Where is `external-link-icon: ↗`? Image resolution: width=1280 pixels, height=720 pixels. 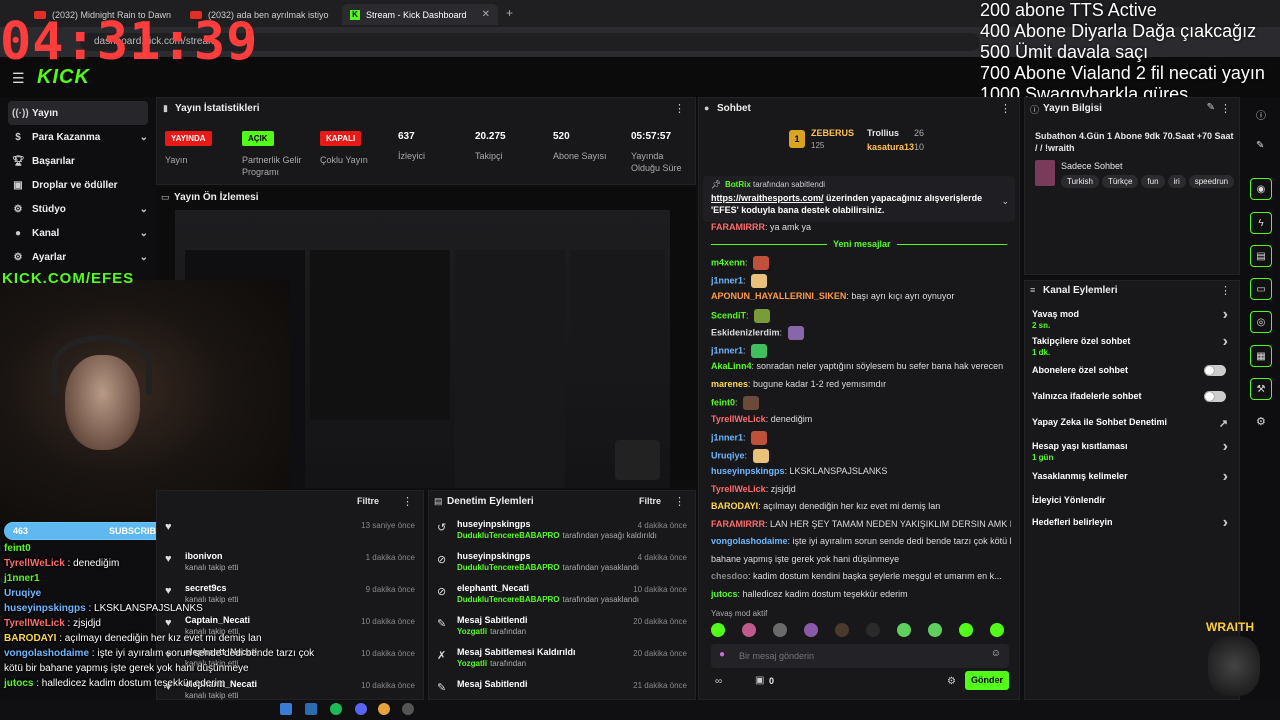 external-link-icon: ↗ is located at coordinates (1223, 423).